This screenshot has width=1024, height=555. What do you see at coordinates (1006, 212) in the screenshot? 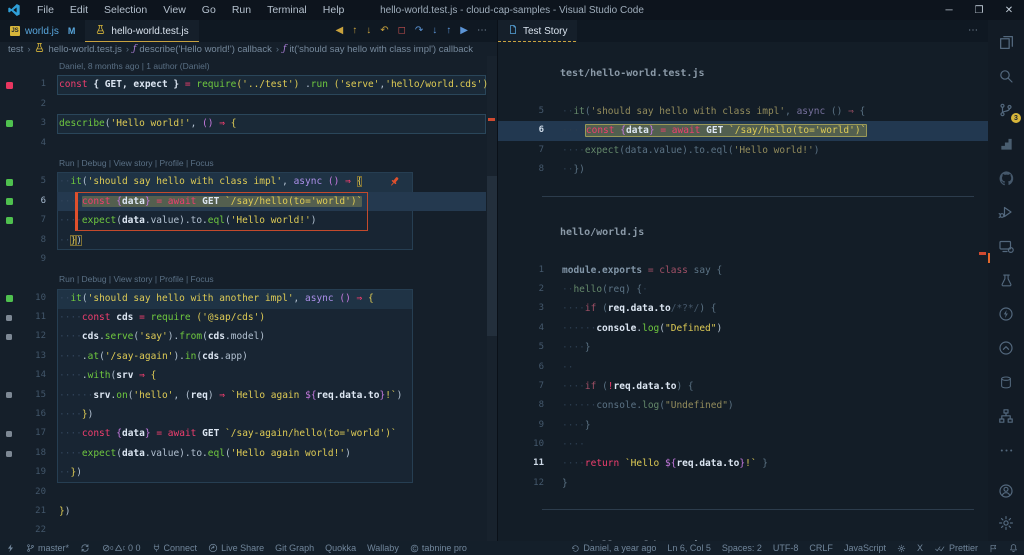
I see `run-debug-icon` at bounding box center [1006, 212].